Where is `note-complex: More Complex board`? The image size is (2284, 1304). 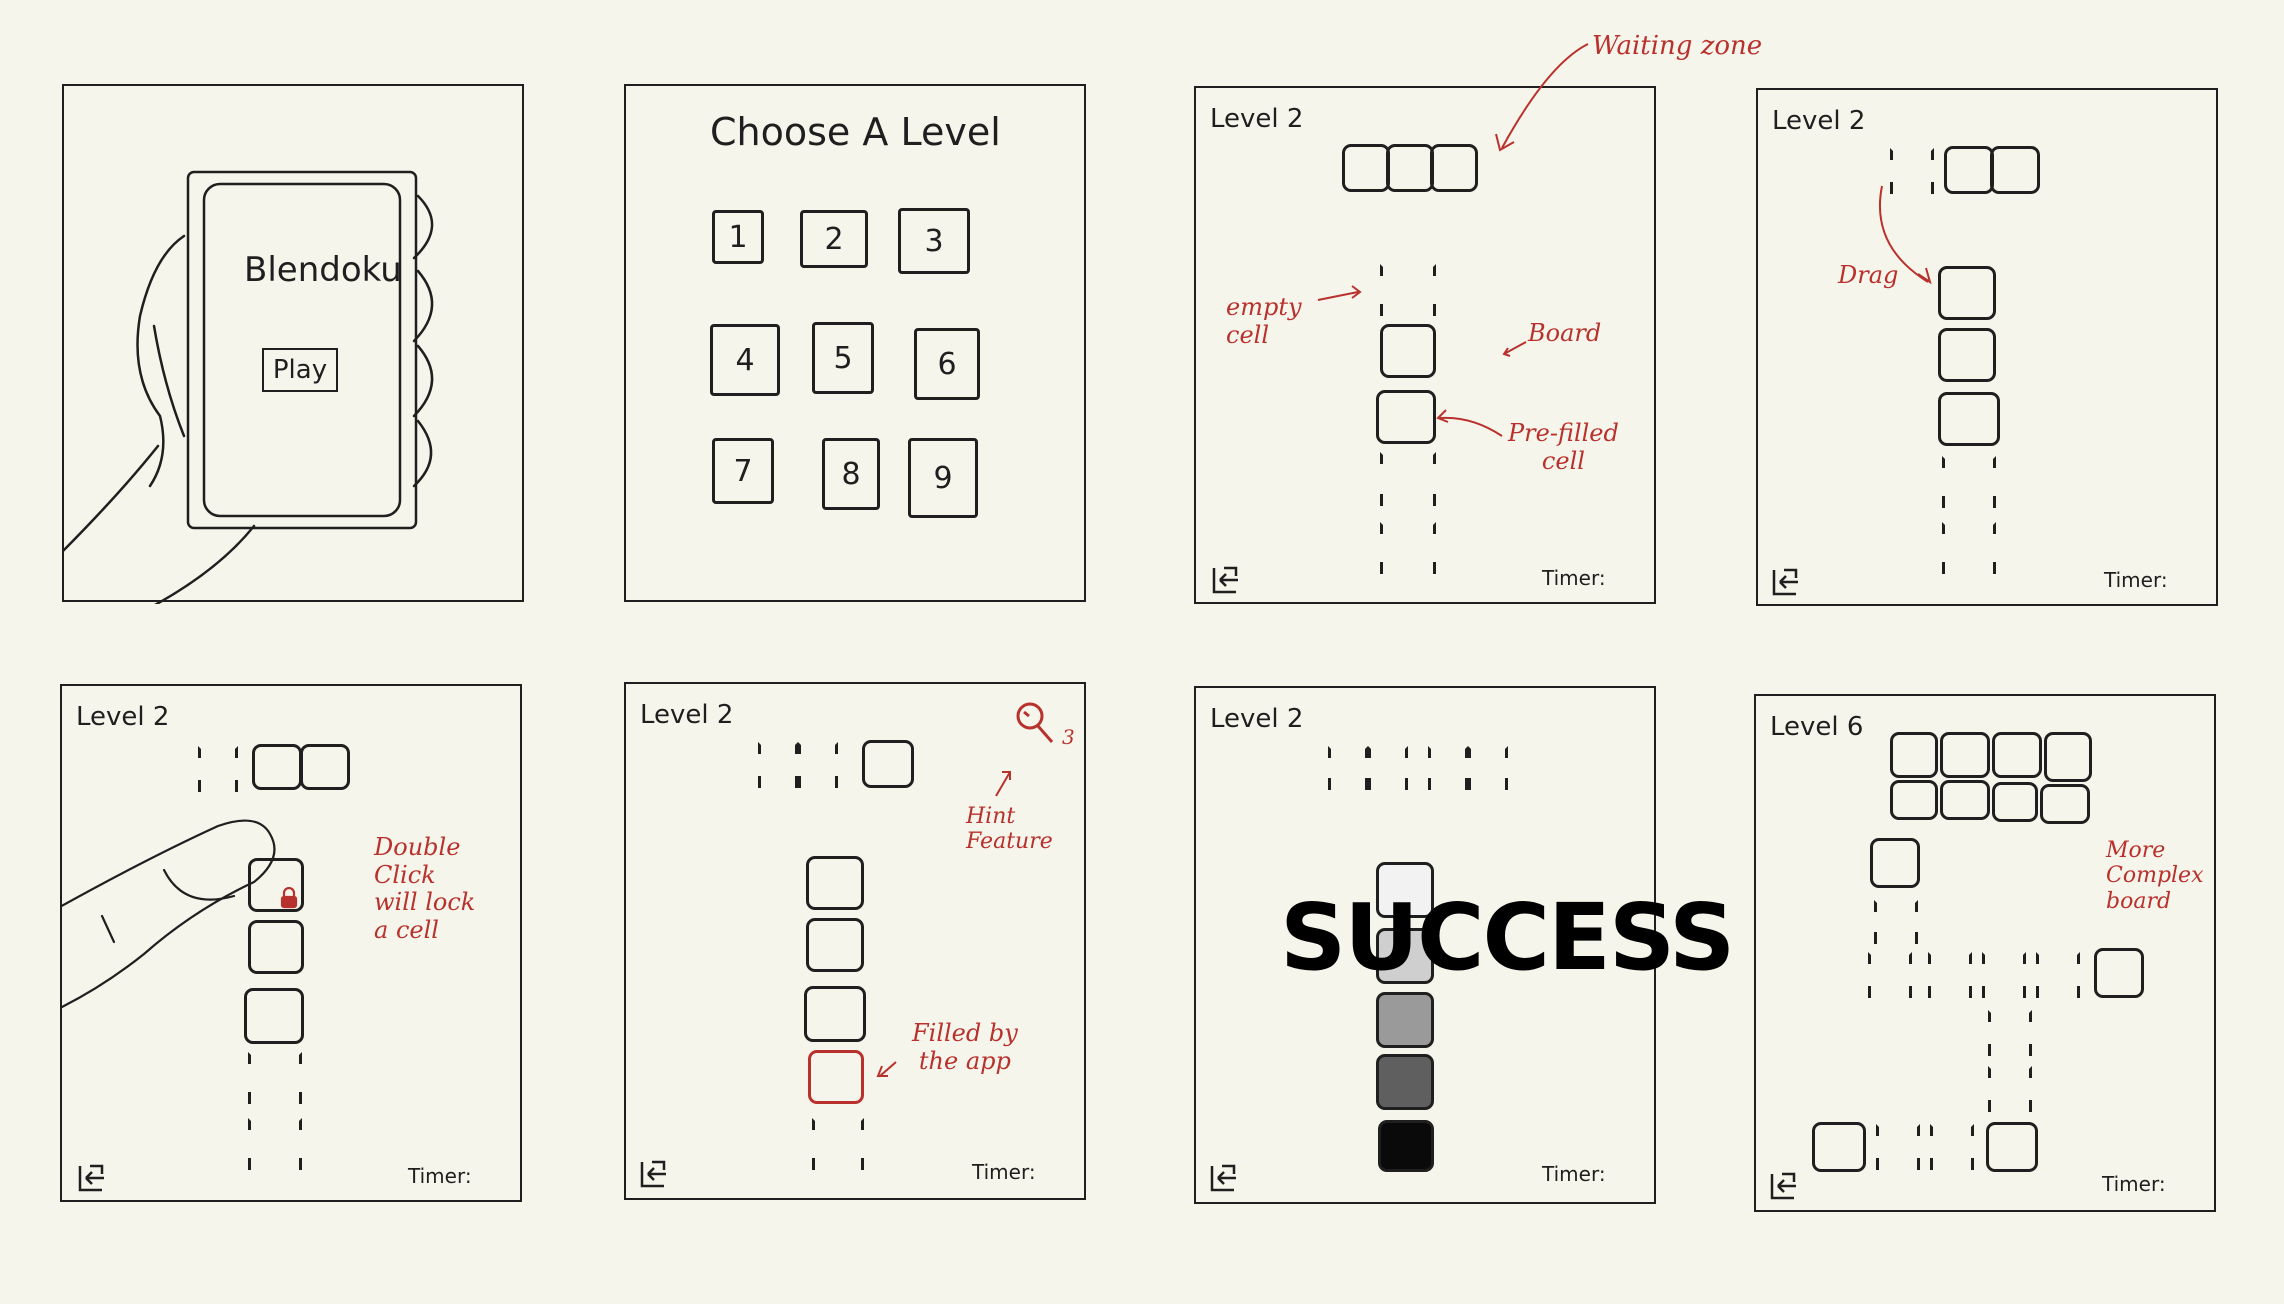 note-complex: More Complex board is located at coordinates (2155, 876).